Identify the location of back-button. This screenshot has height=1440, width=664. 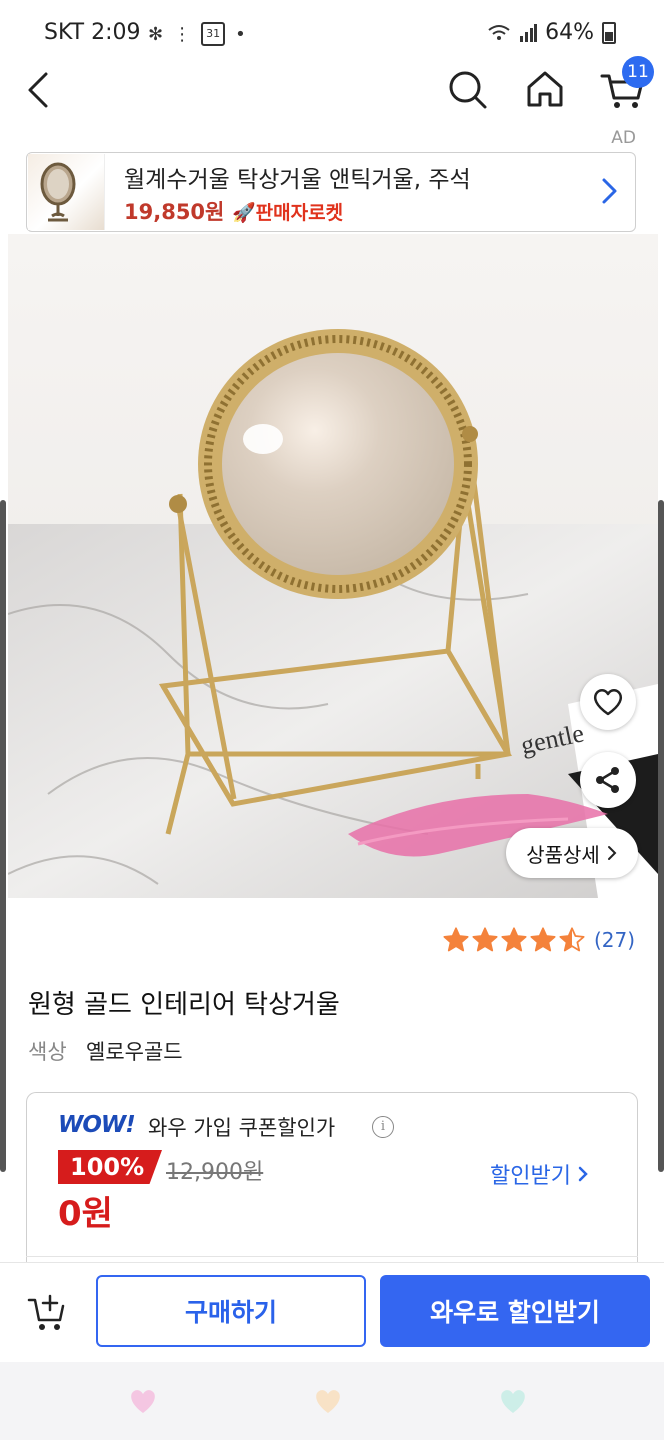
(38, 90).